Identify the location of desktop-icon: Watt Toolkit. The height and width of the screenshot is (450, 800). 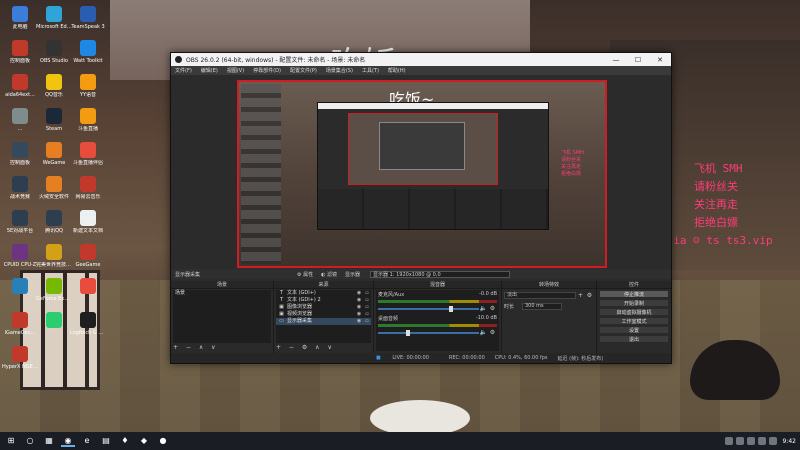
(88, 56).